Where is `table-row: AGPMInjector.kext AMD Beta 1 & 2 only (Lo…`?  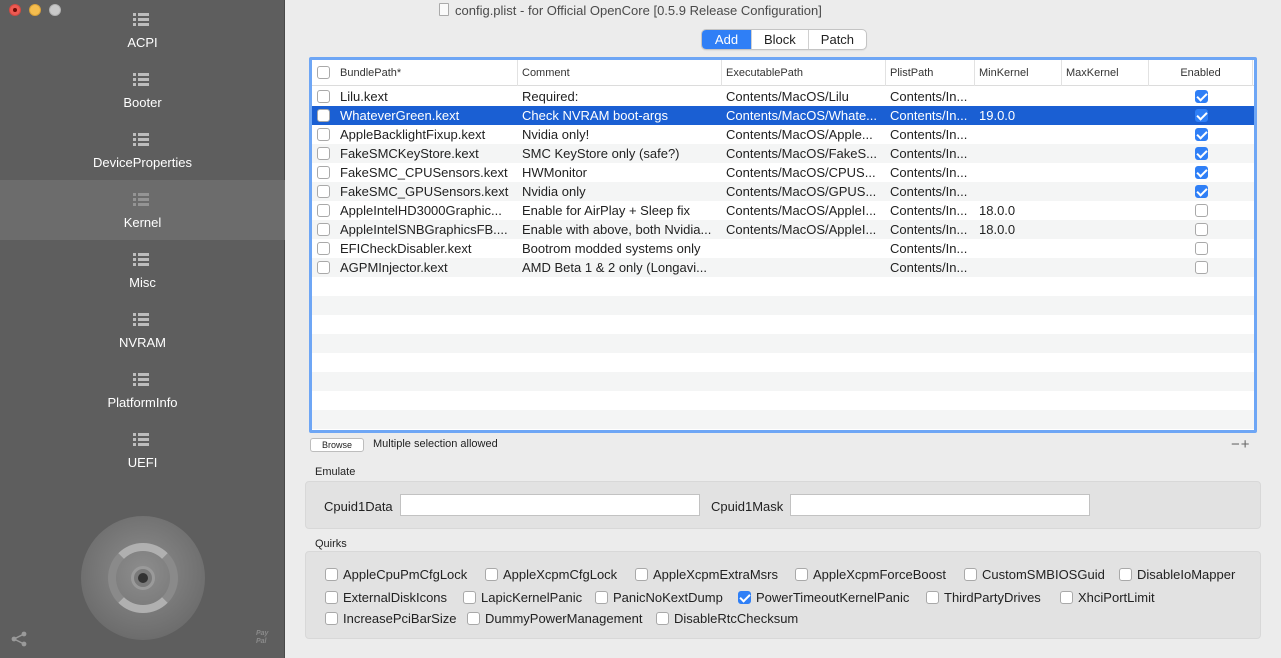
table-row: AGPMInjector.kext AMD Beta 1 & 2 only (Lo… is located at coordinates (783, 267).